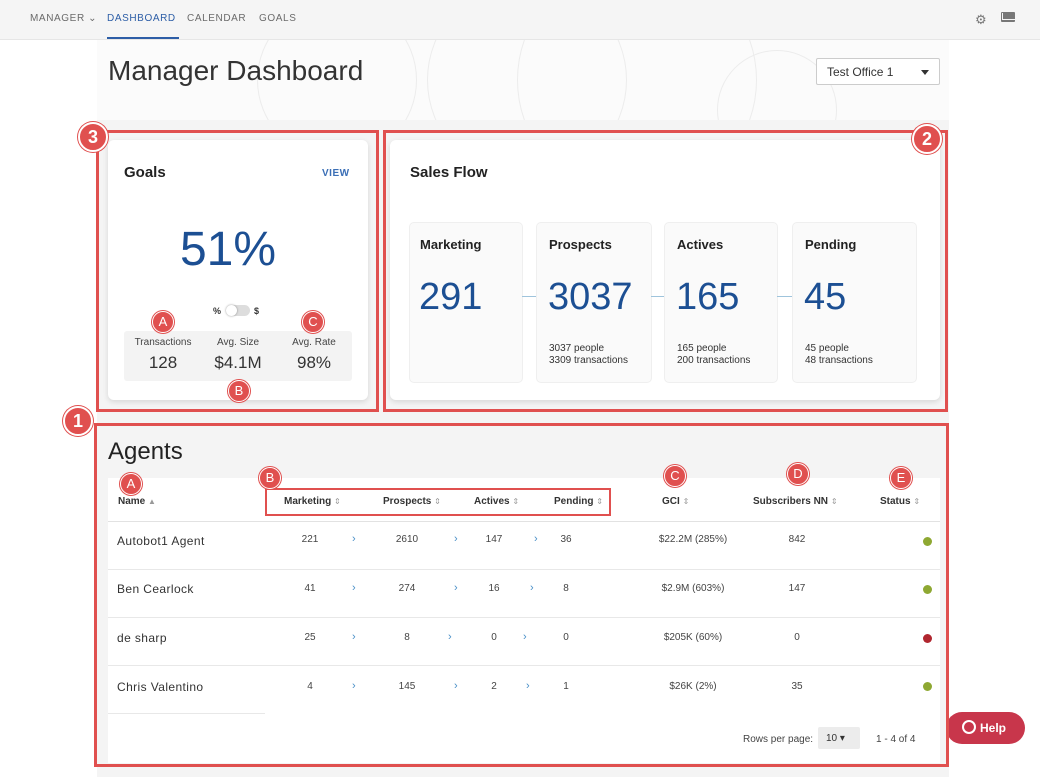 The width and height of the screenshot is (1040, 777). What do you see at coordinates (798, 474) in the screenshot?
I see `annotation-letter-d: D` at bounding box center [798, 474].